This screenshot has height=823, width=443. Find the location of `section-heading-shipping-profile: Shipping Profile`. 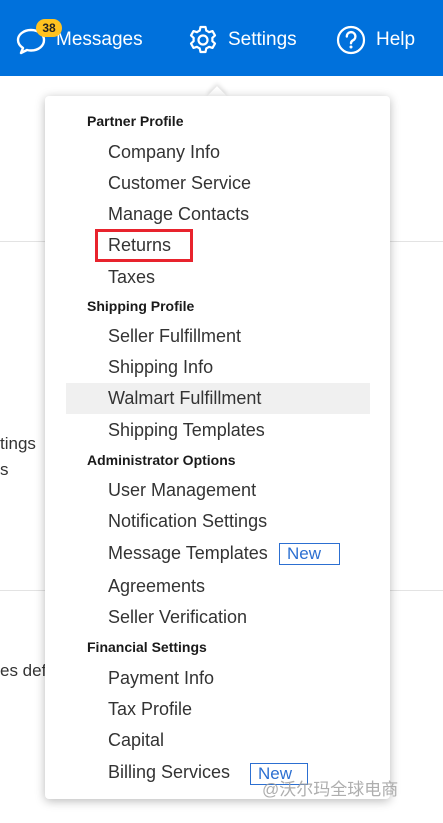

section-heading-shipping-profile: Shipping Profile is located at coordinates (141, 306).